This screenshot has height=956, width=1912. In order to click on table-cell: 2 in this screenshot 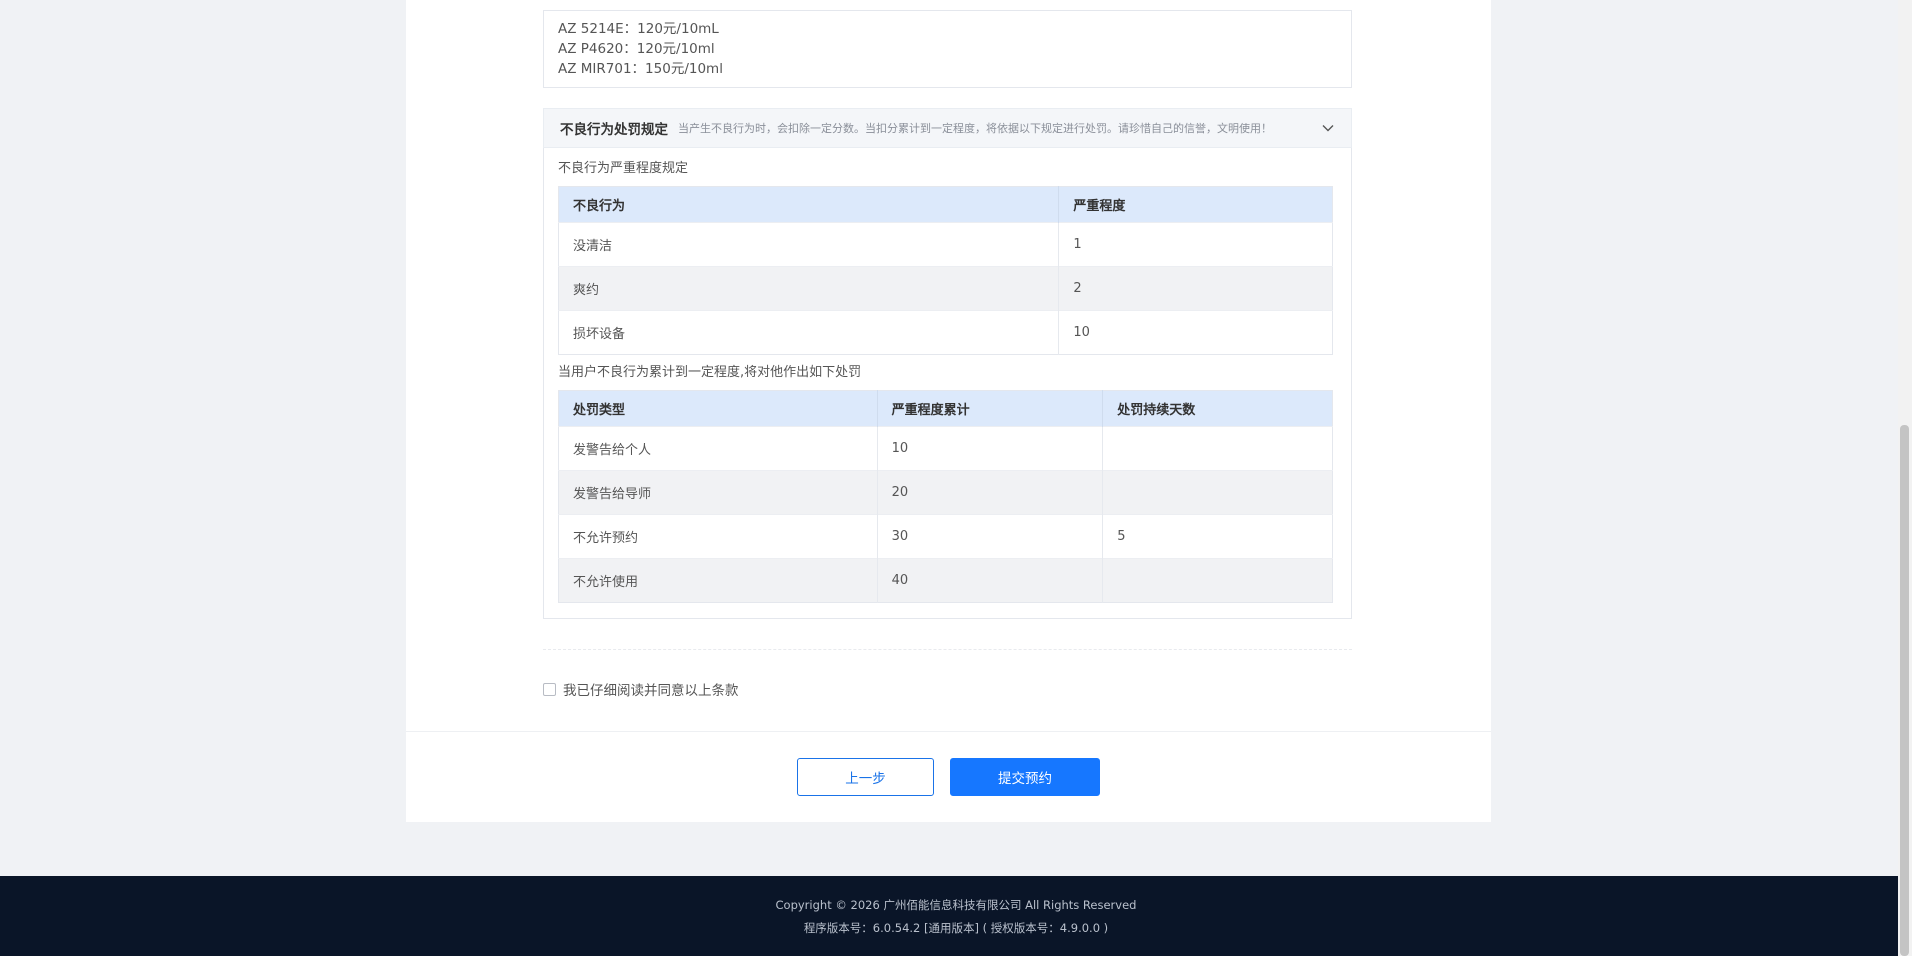, I will do `click(1195, 288)`.